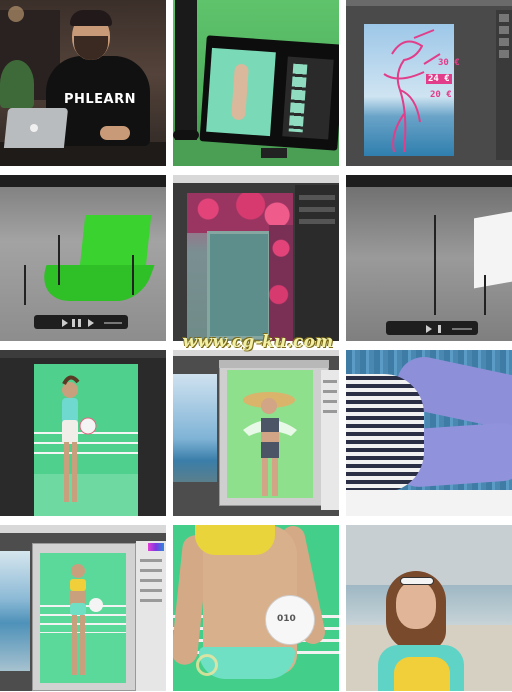  I want to click on tile-photoshop-hat-model, so click(256, 433).